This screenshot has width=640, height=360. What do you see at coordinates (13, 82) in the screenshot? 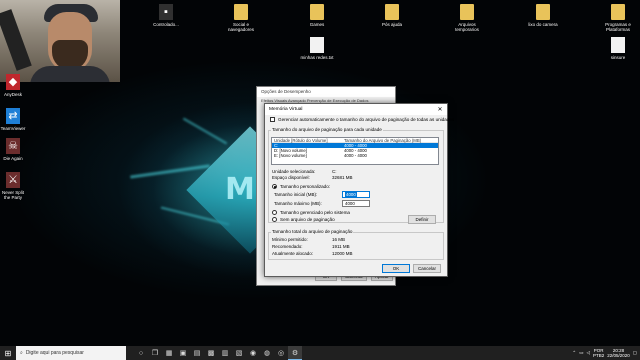
I see `anydesk-icon: ◆` at bounding box center [13, 82].